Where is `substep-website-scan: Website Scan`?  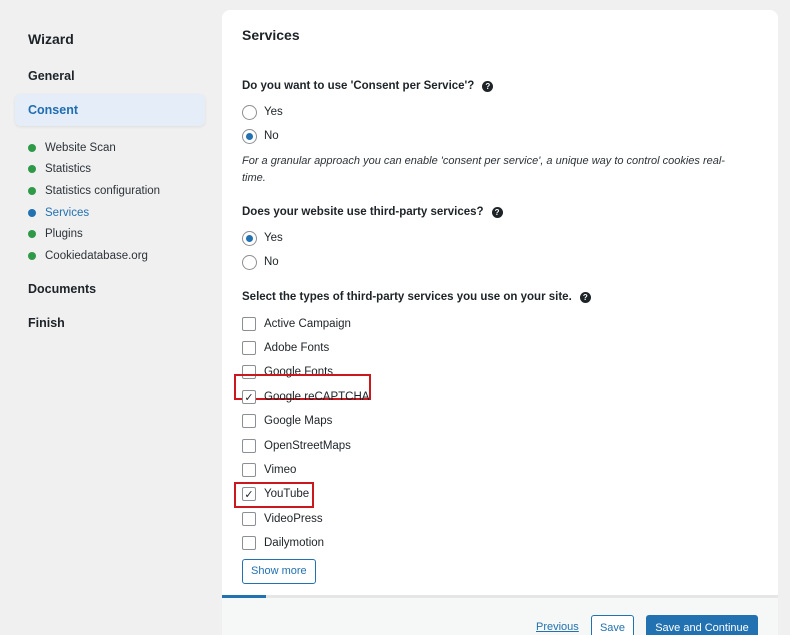
substep-website-scan: Website Scan is located at coordinates (94, 148).